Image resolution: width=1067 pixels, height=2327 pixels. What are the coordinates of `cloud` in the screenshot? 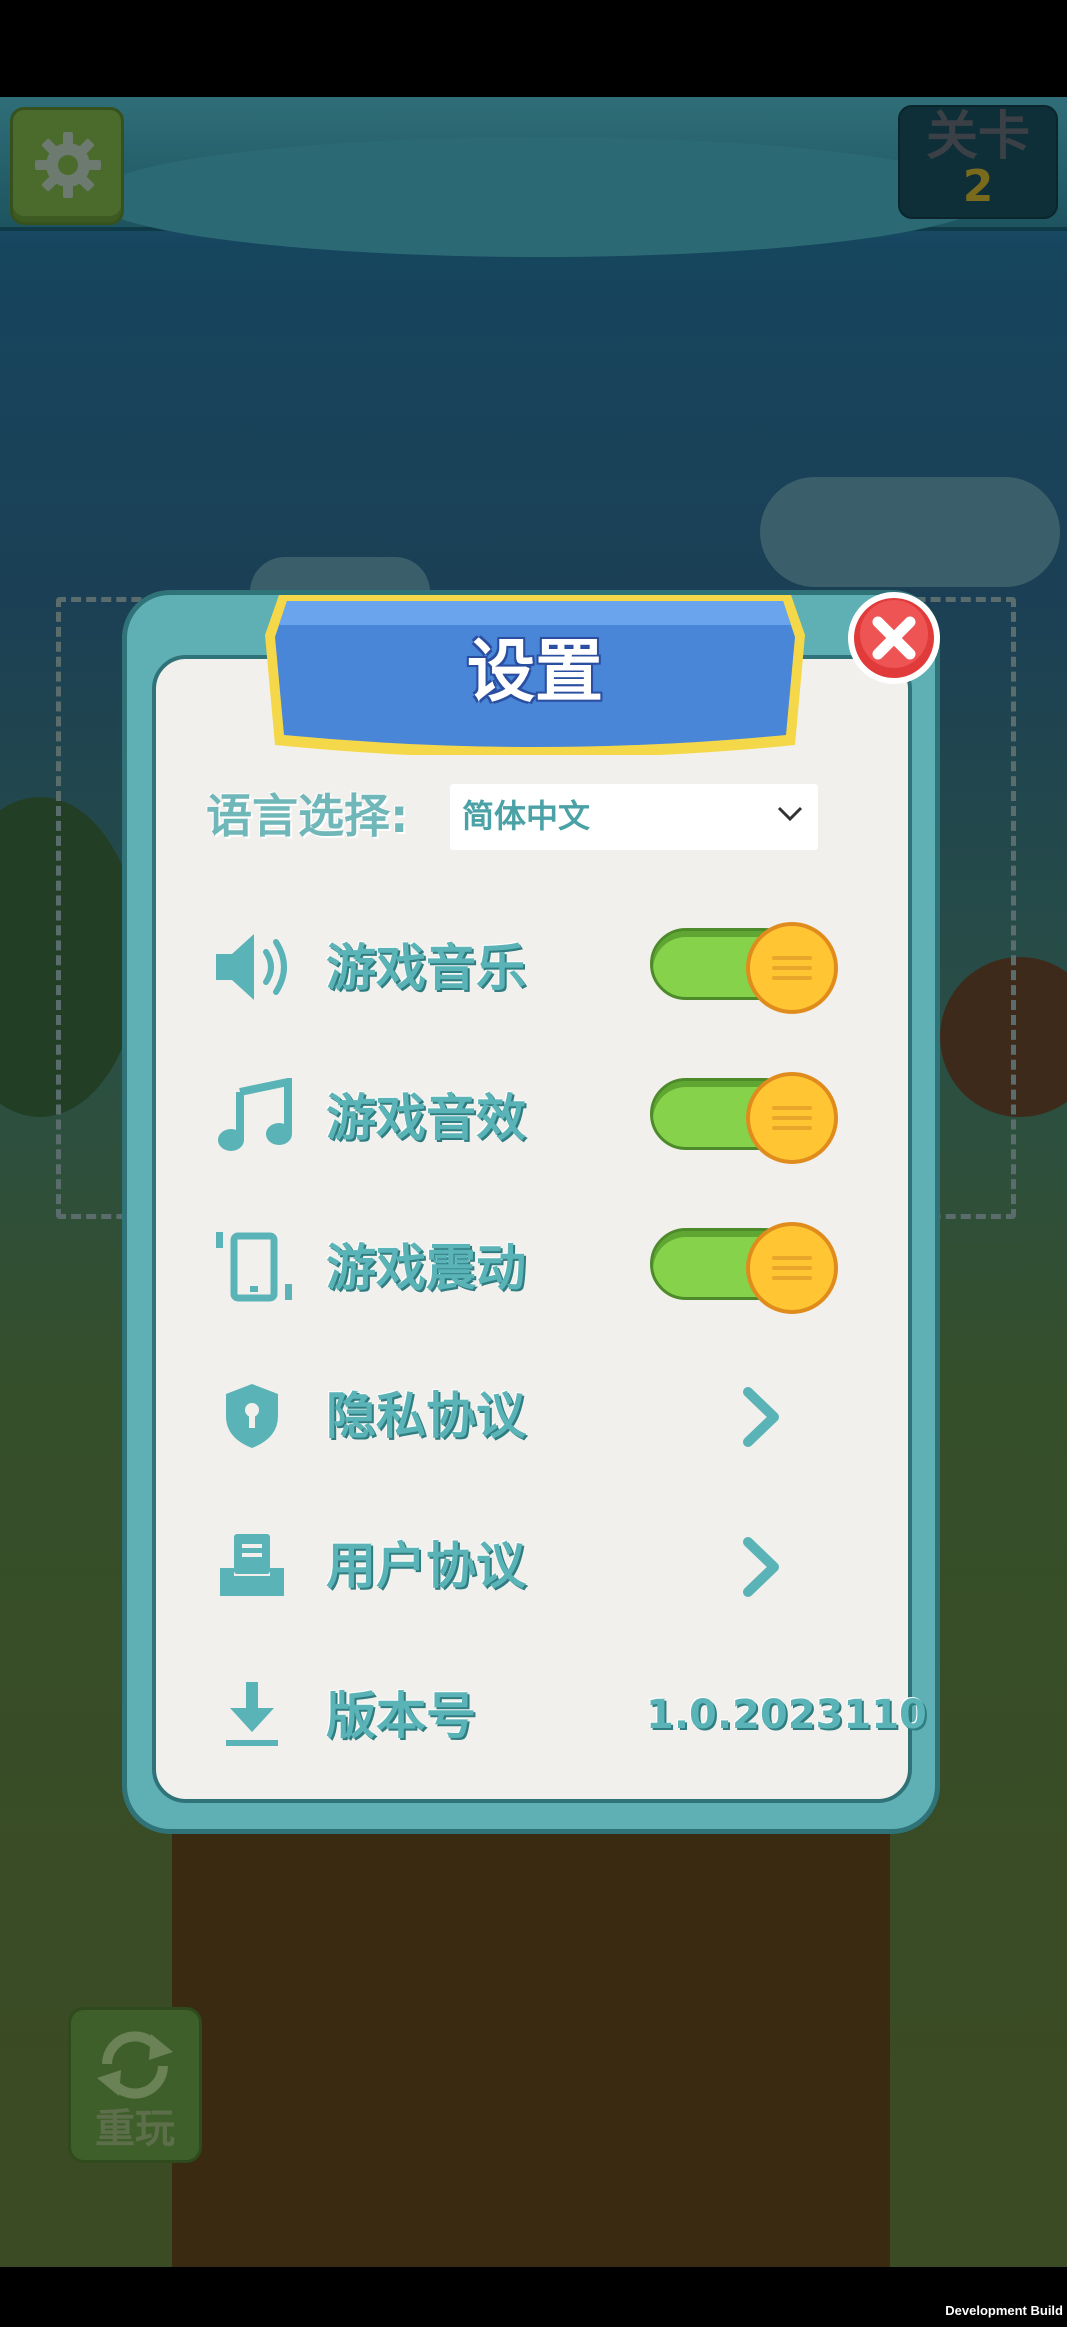 It's located at (910, 532).